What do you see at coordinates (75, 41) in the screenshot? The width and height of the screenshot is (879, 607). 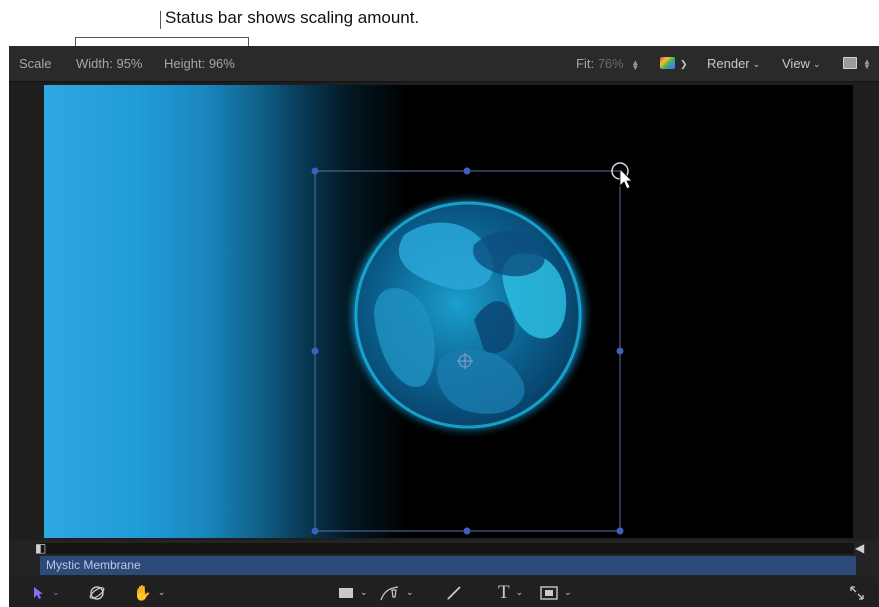 I see `callout-bracket-left` at bounding box center [75, 41].